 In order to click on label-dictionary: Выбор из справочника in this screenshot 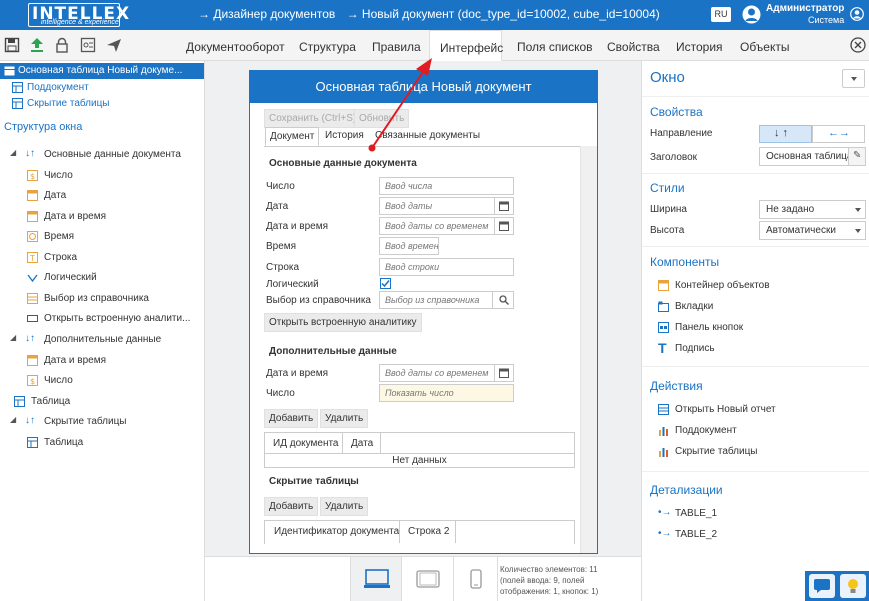, I will do `click(318, 300)`.